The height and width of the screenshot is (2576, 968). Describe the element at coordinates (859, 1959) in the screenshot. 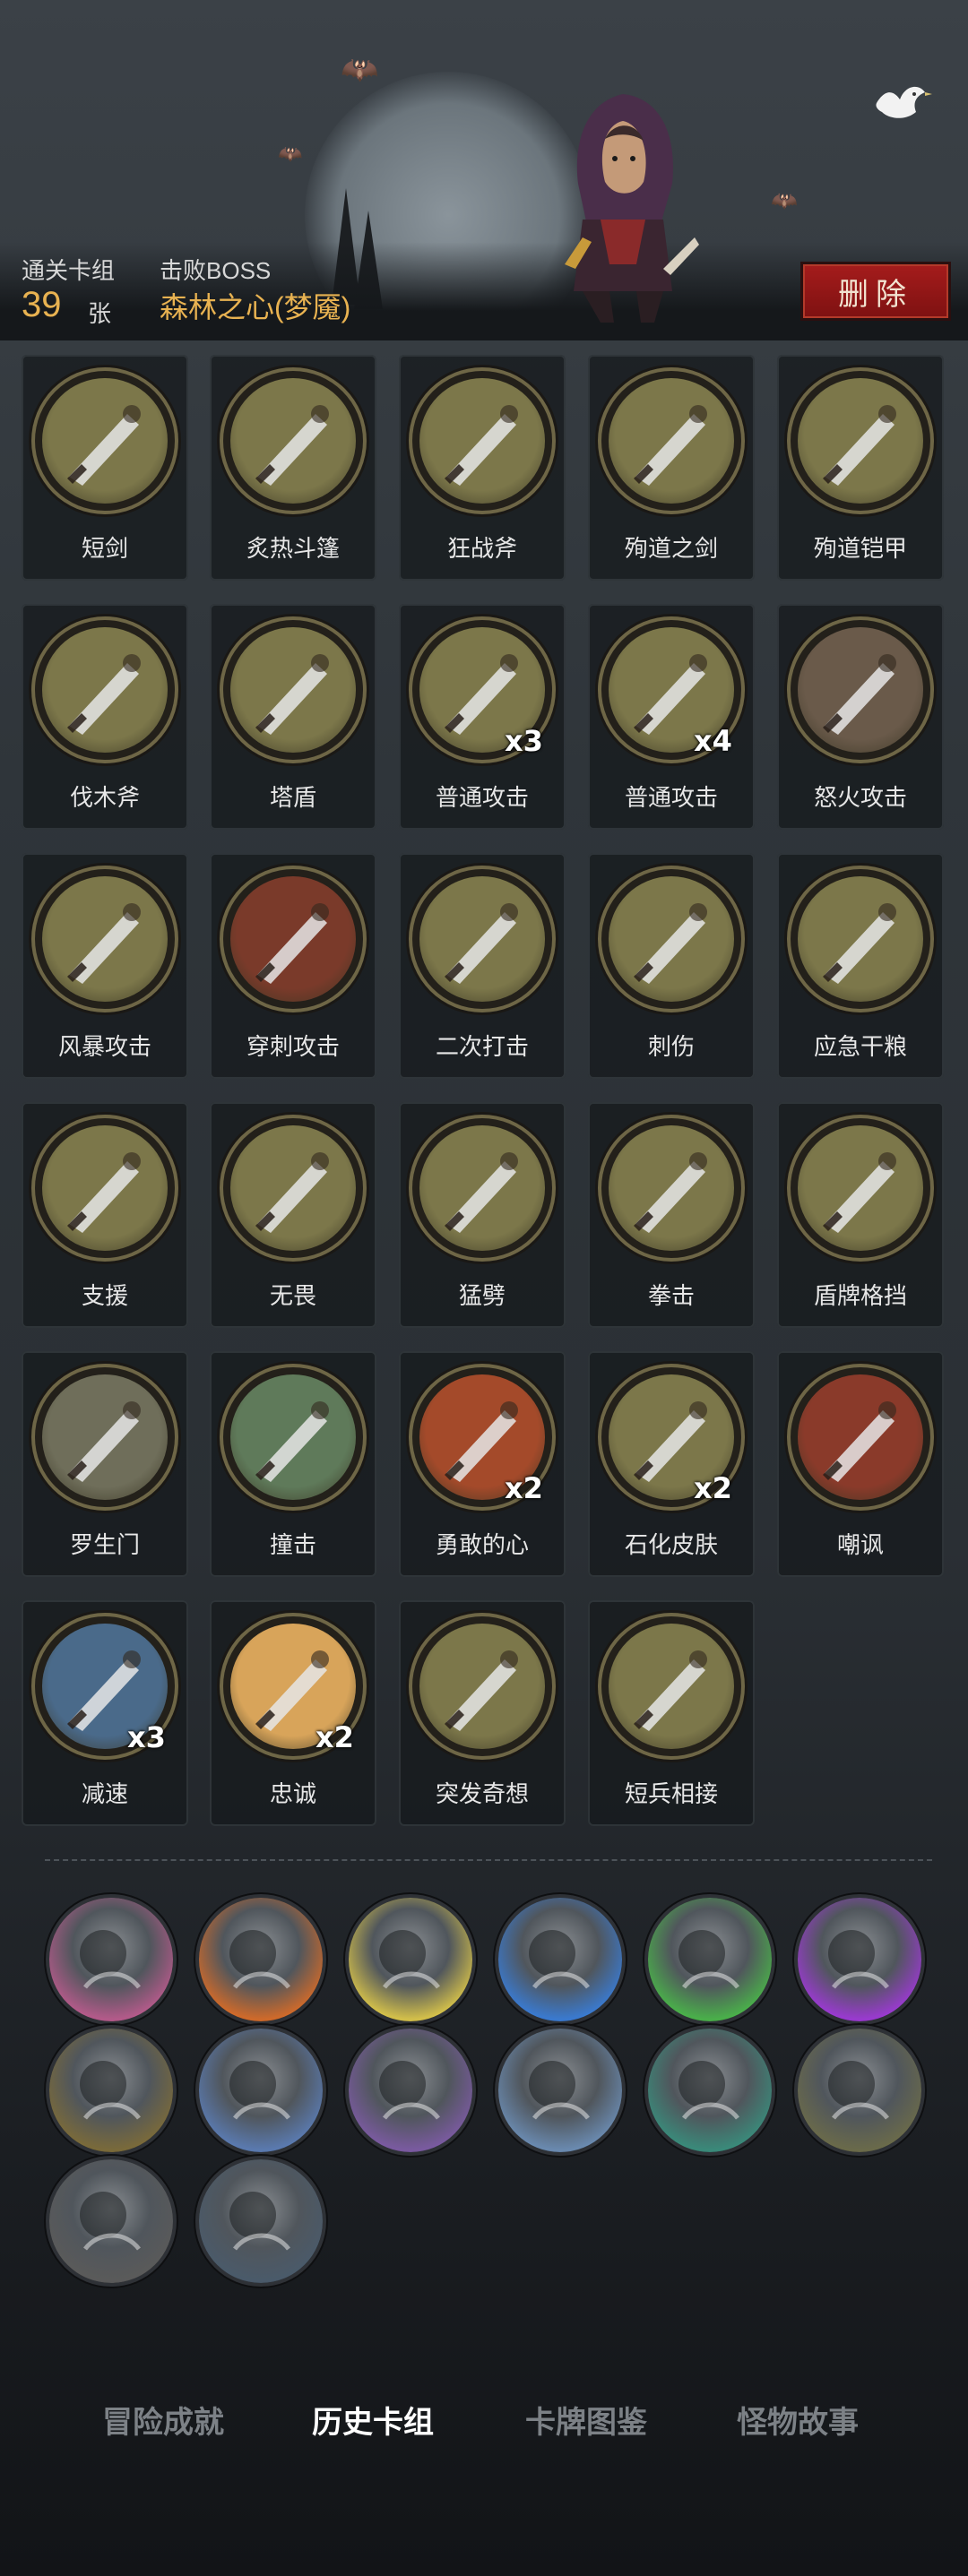

I see `relic-purple-beast-icon` at that location.